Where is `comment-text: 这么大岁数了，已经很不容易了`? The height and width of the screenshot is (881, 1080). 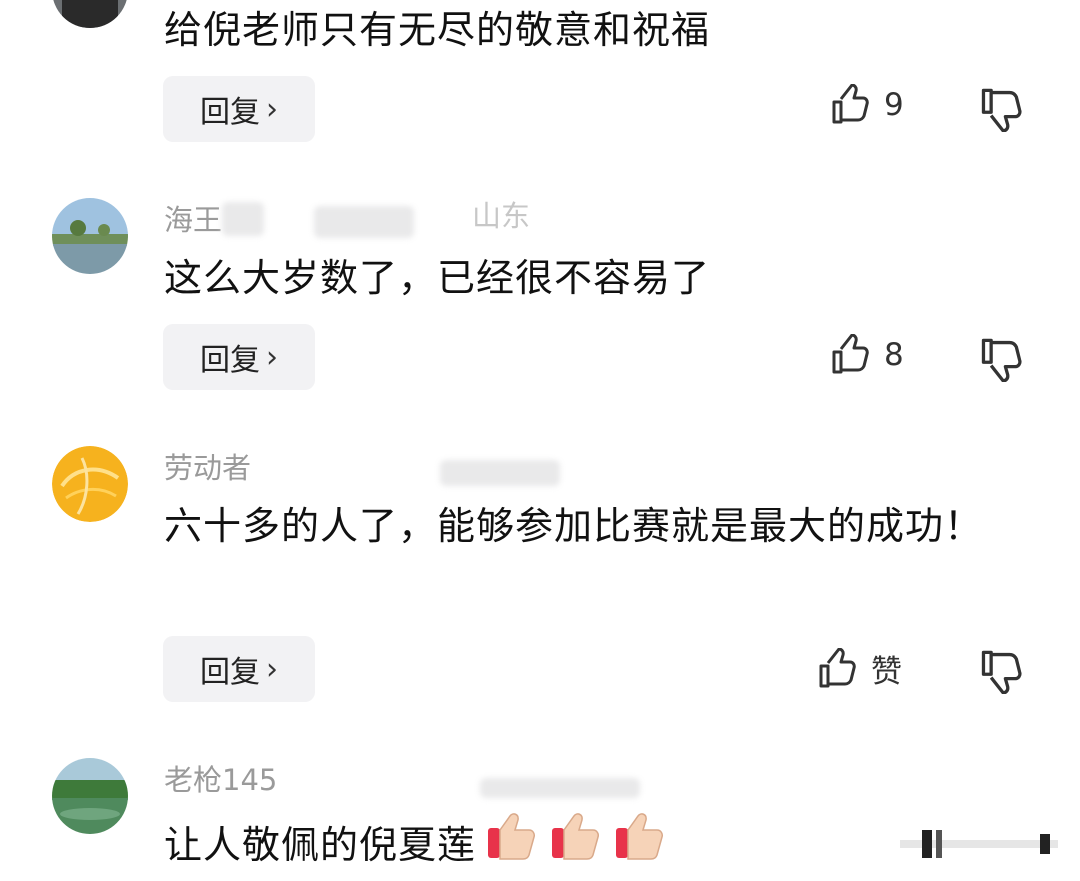
comment-text: 这么大岁数了，已经很不容易了 is located at coordinates (437, 278).